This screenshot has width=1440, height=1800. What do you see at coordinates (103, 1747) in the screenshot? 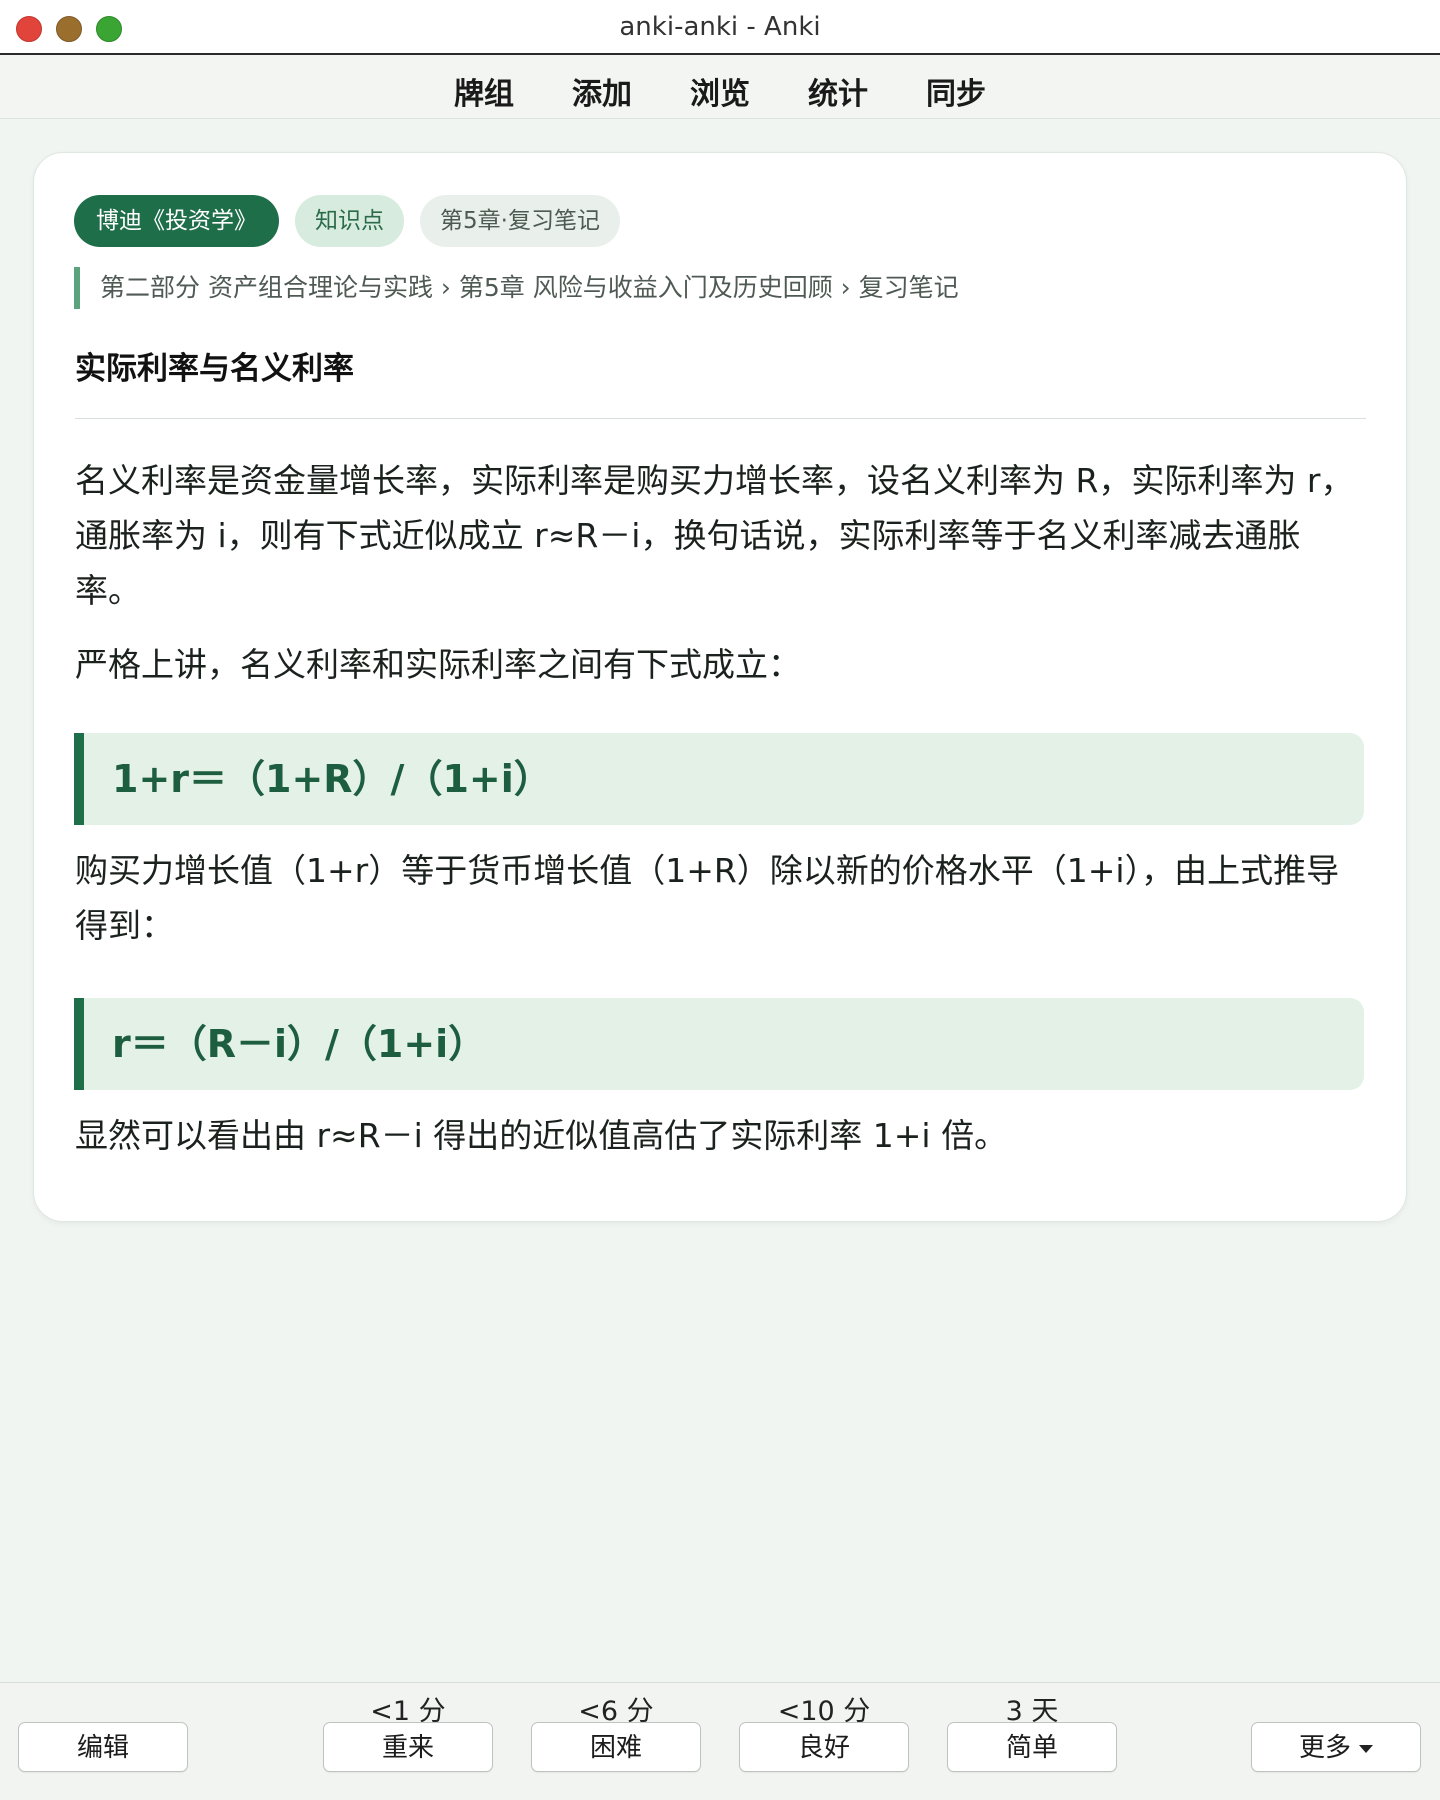
I see `edit-button: 编辑` at bounding box center [103, 1747].